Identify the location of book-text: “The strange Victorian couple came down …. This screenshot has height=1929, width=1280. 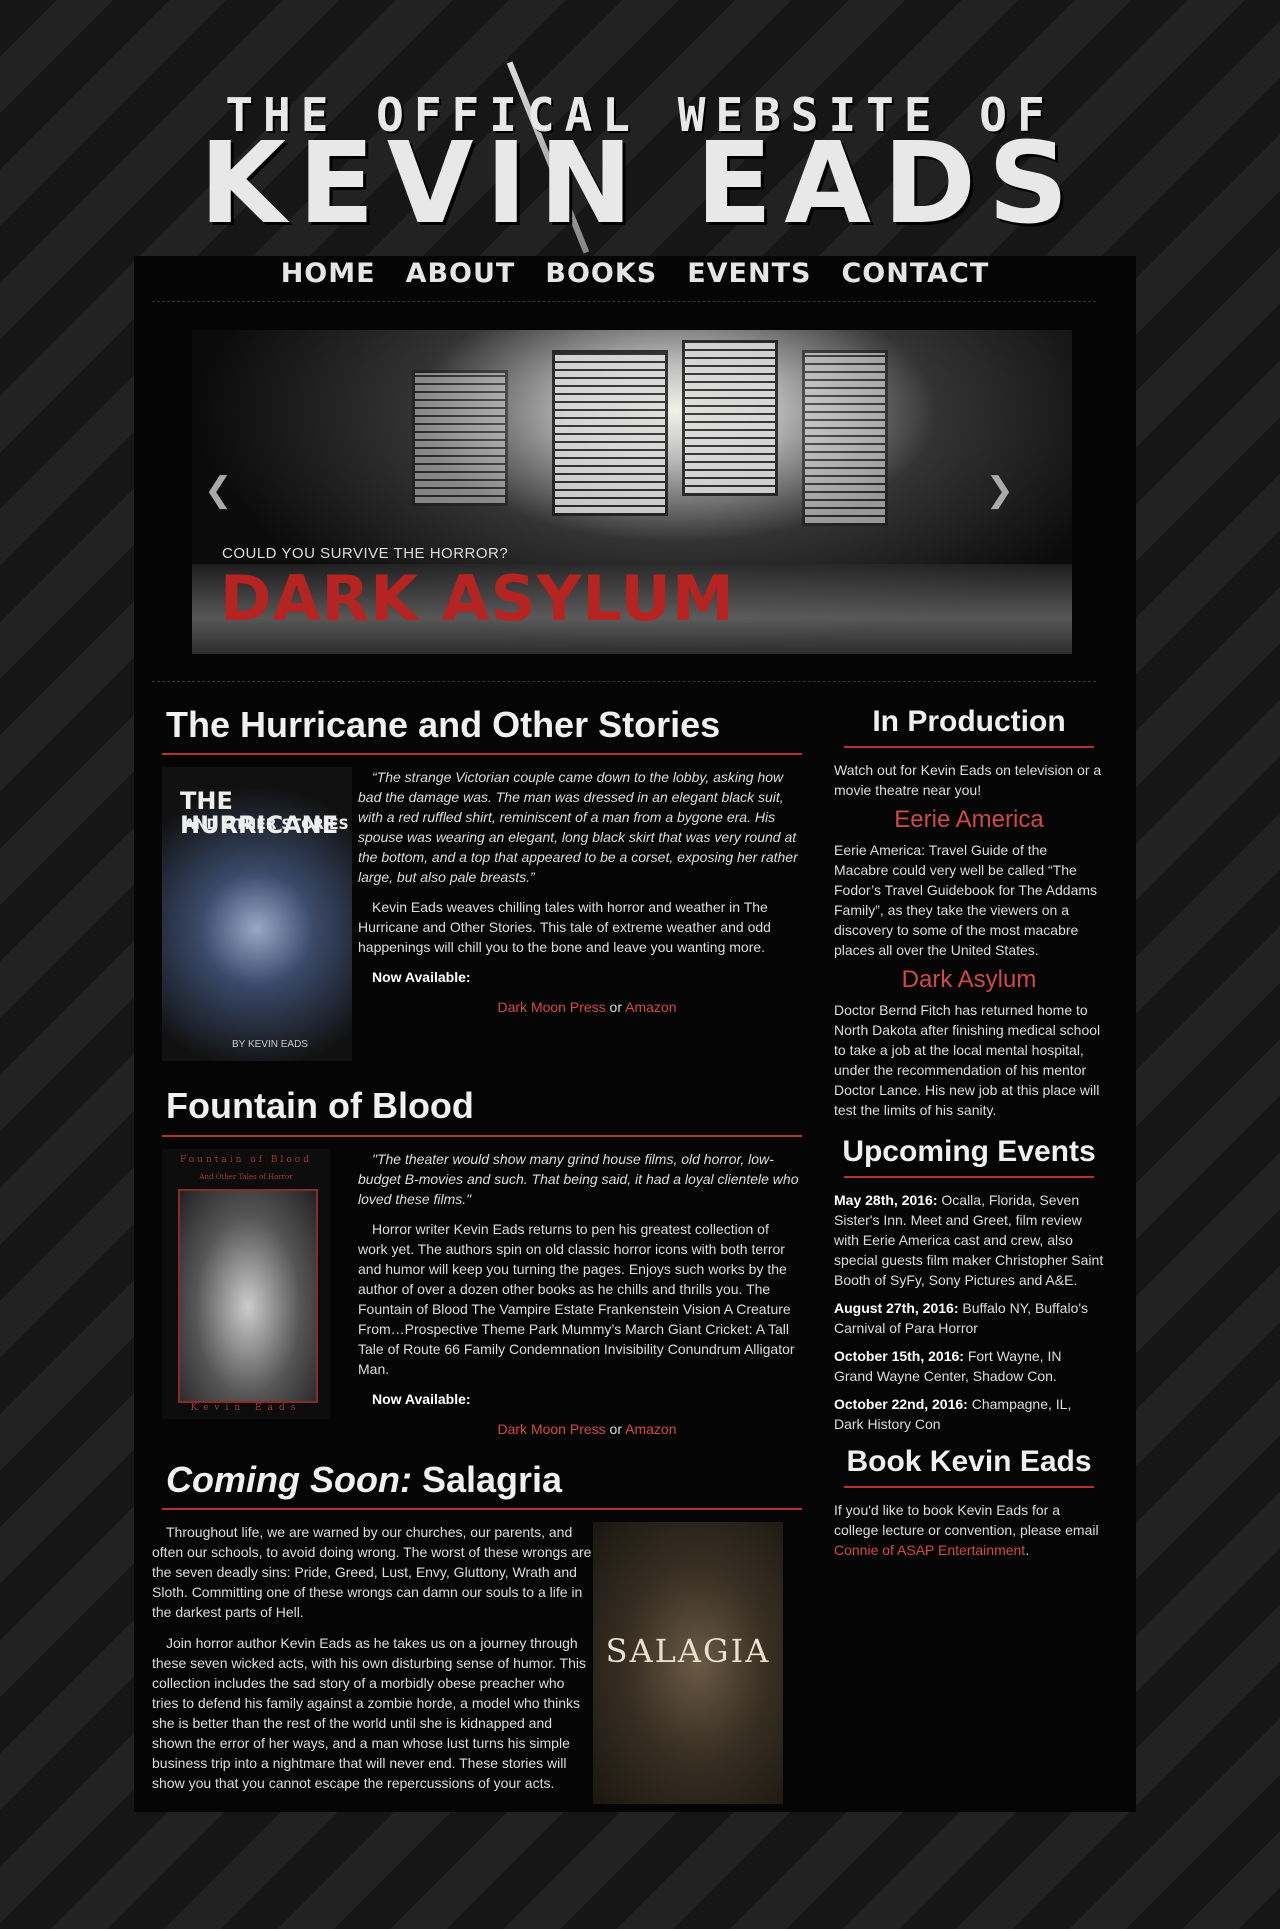
(580, 892).